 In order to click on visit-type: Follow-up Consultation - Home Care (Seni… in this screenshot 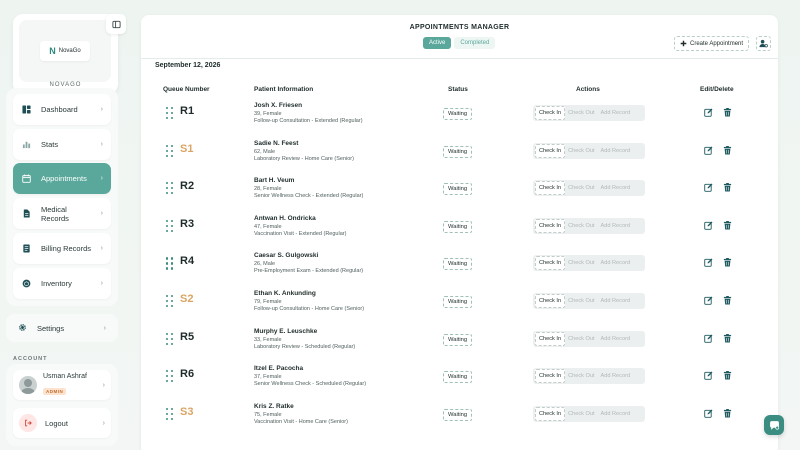, I will do `click(309, 309)`.